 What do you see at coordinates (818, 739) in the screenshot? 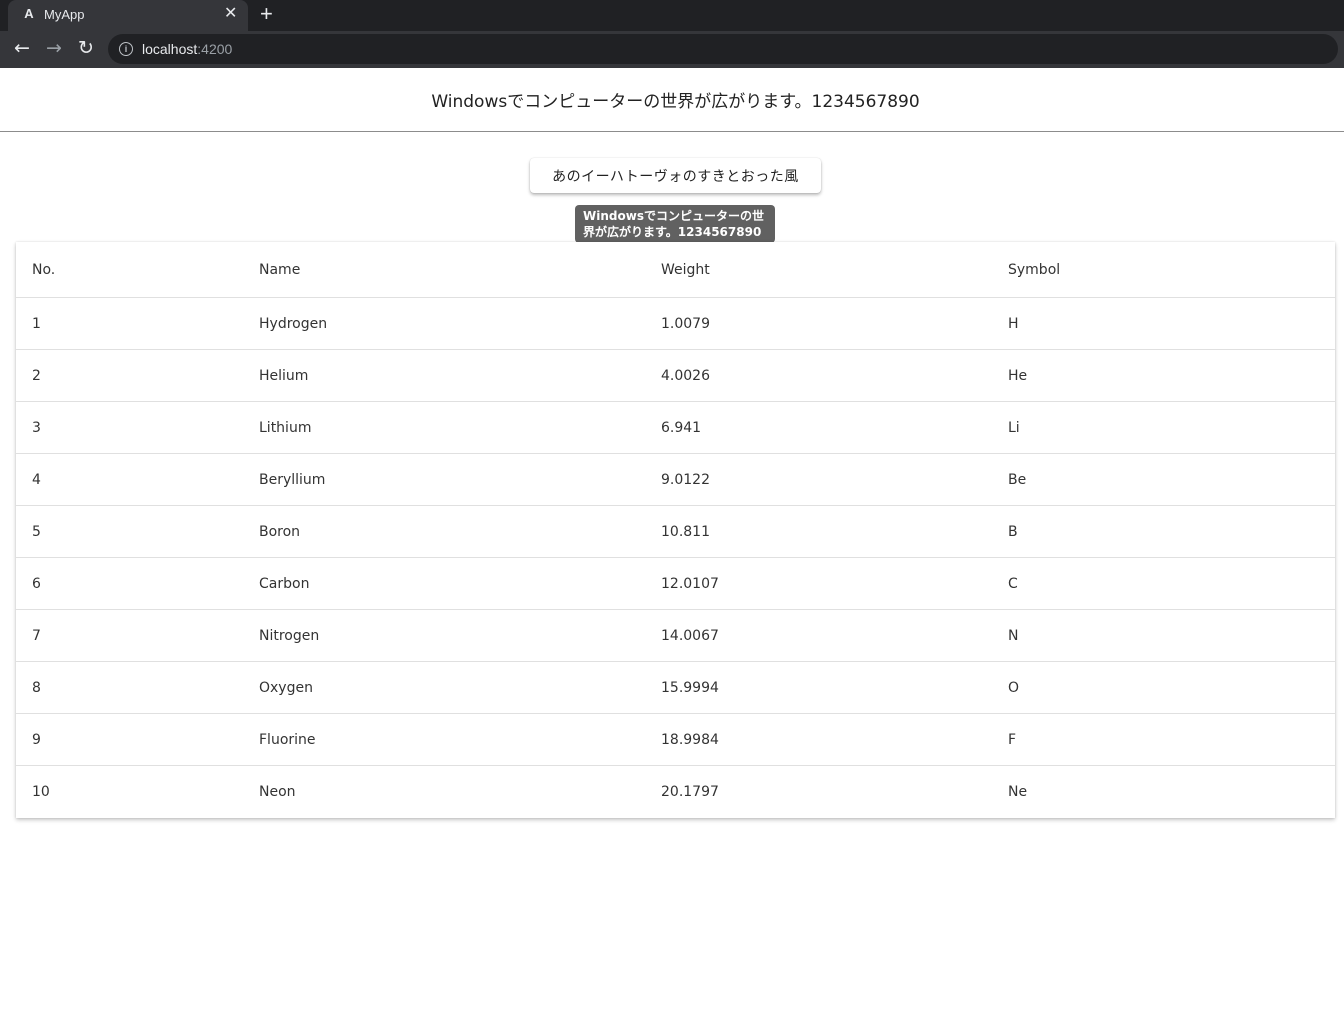
I see `cell-weight: 18.9984` at bounding box center [818, 739].